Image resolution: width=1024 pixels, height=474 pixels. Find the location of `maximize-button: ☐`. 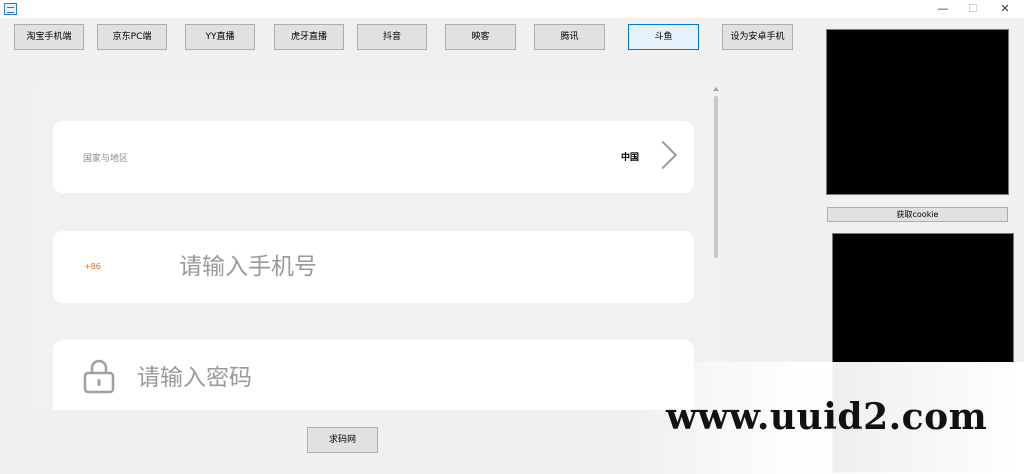

maximize-button: ☐ is located at coordinates (973, 9).